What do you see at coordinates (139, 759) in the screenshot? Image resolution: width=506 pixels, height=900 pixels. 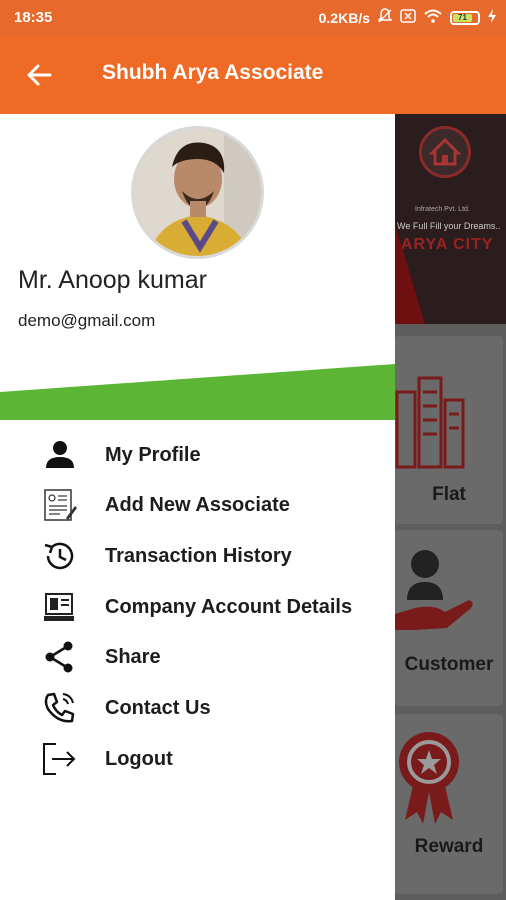 I see `menu-label: Logout` at bounding box center [139, 759].